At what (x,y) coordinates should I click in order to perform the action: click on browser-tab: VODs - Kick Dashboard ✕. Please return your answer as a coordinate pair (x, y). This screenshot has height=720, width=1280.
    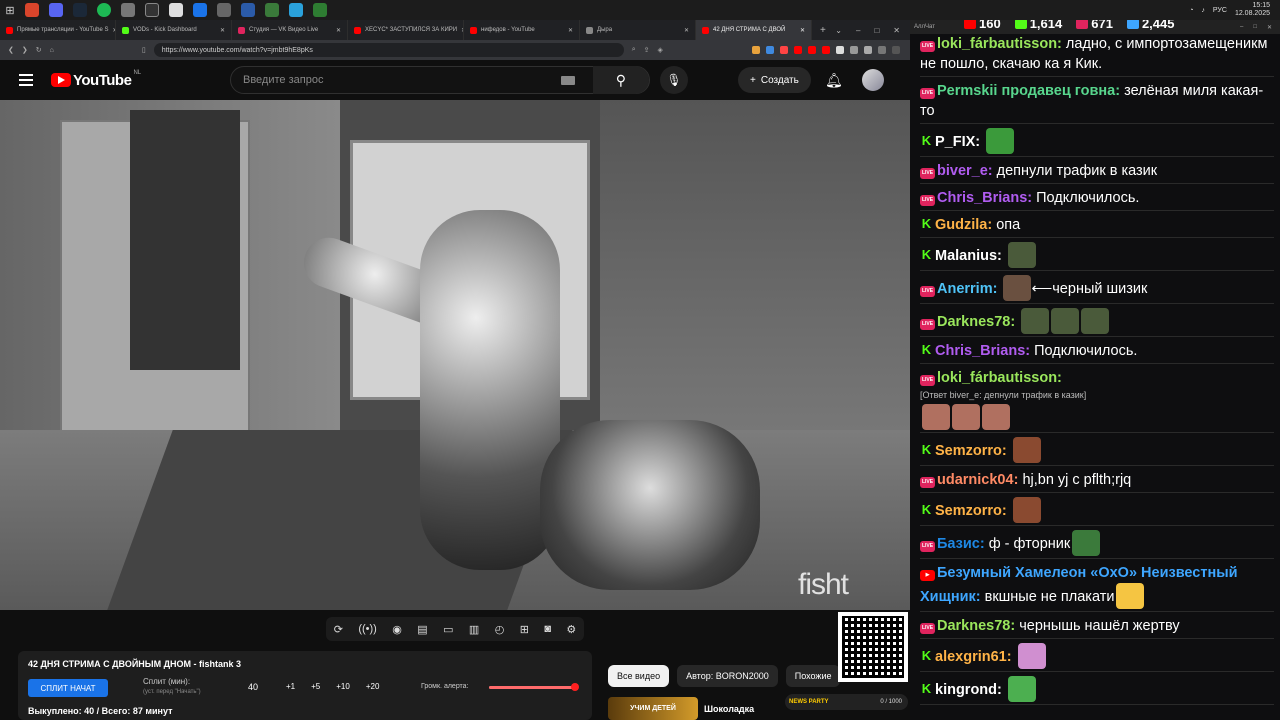
    Looking at the image, I should click on (174, 30).